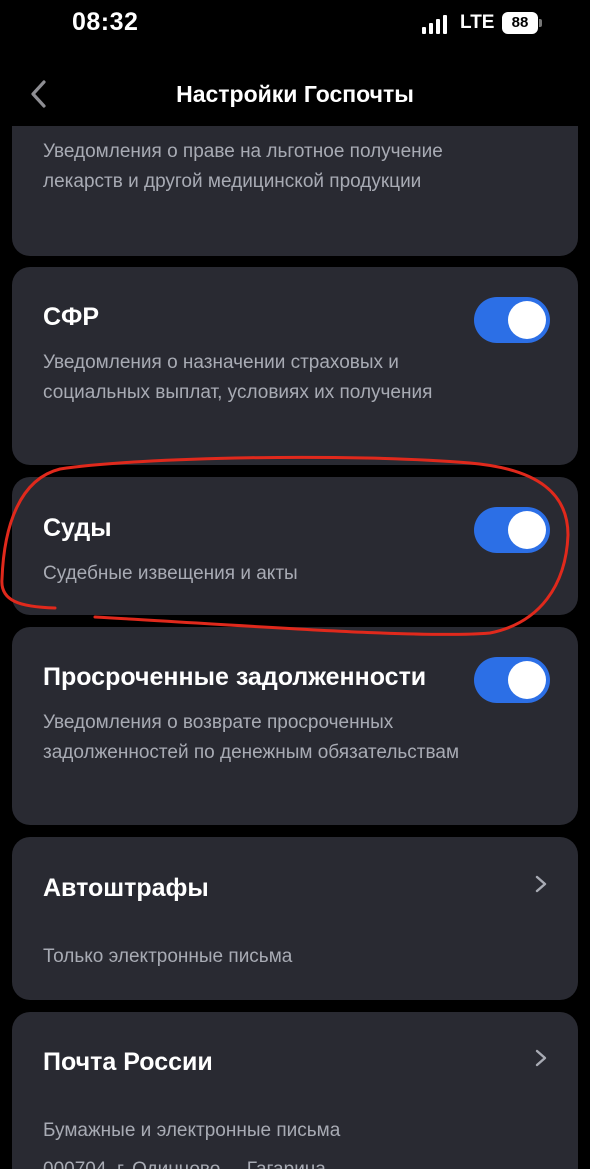  I want to click on battery-cap, so click(540, 23).